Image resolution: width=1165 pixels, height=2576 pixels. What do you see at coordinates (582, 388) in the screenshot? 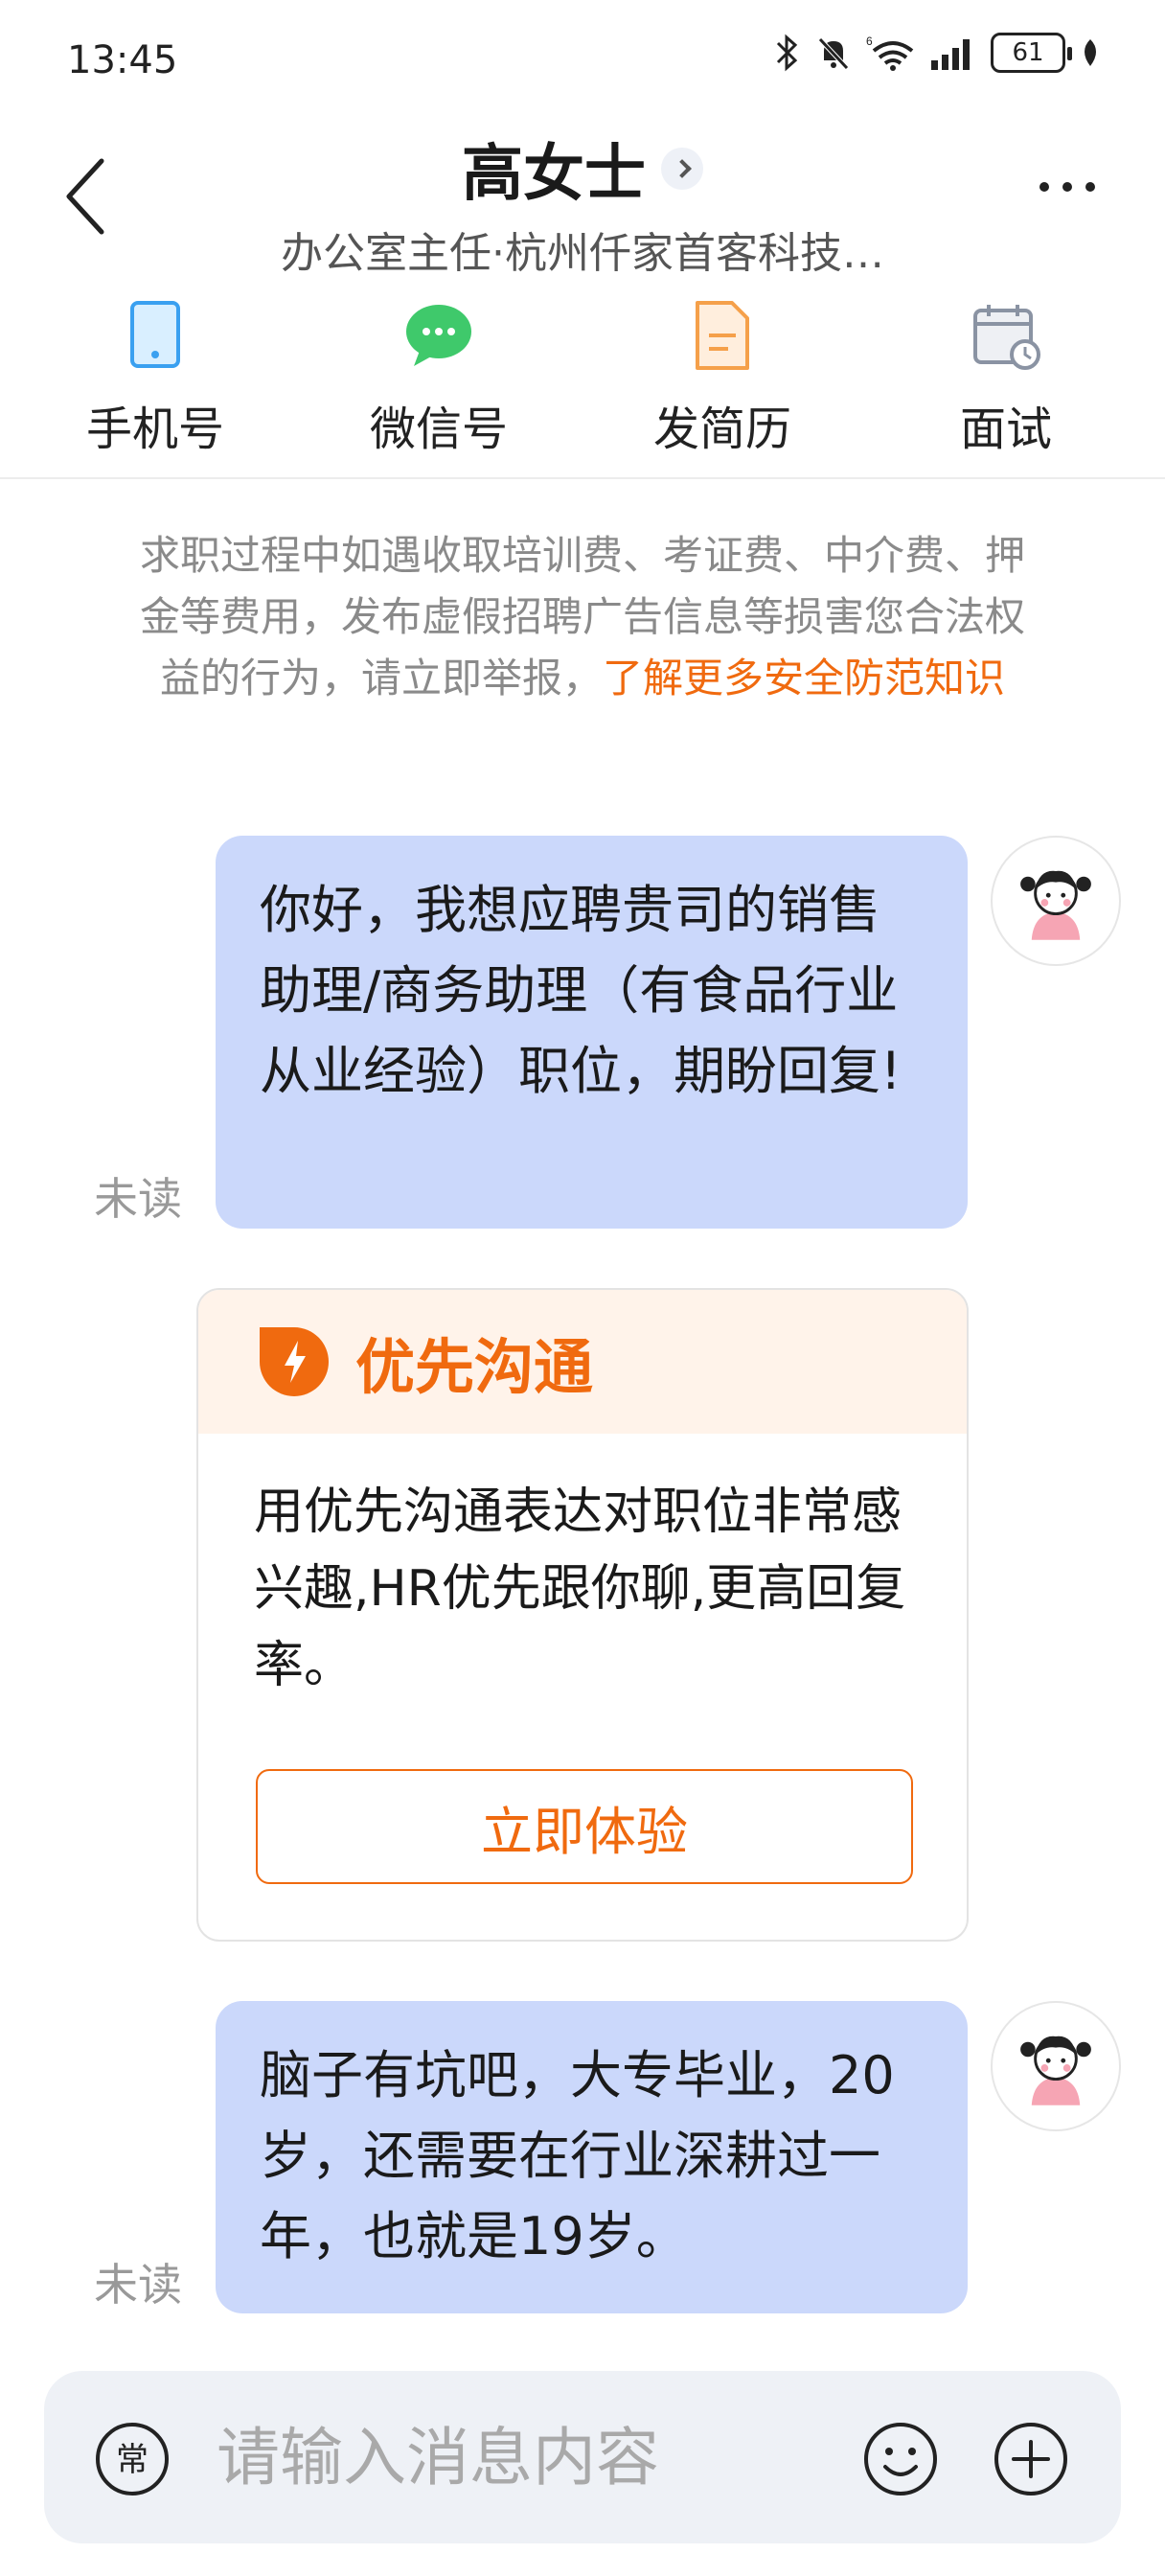
I see `quick-actions: 手机号 微信号 发简历 面试` at bounding box center [582, 388].